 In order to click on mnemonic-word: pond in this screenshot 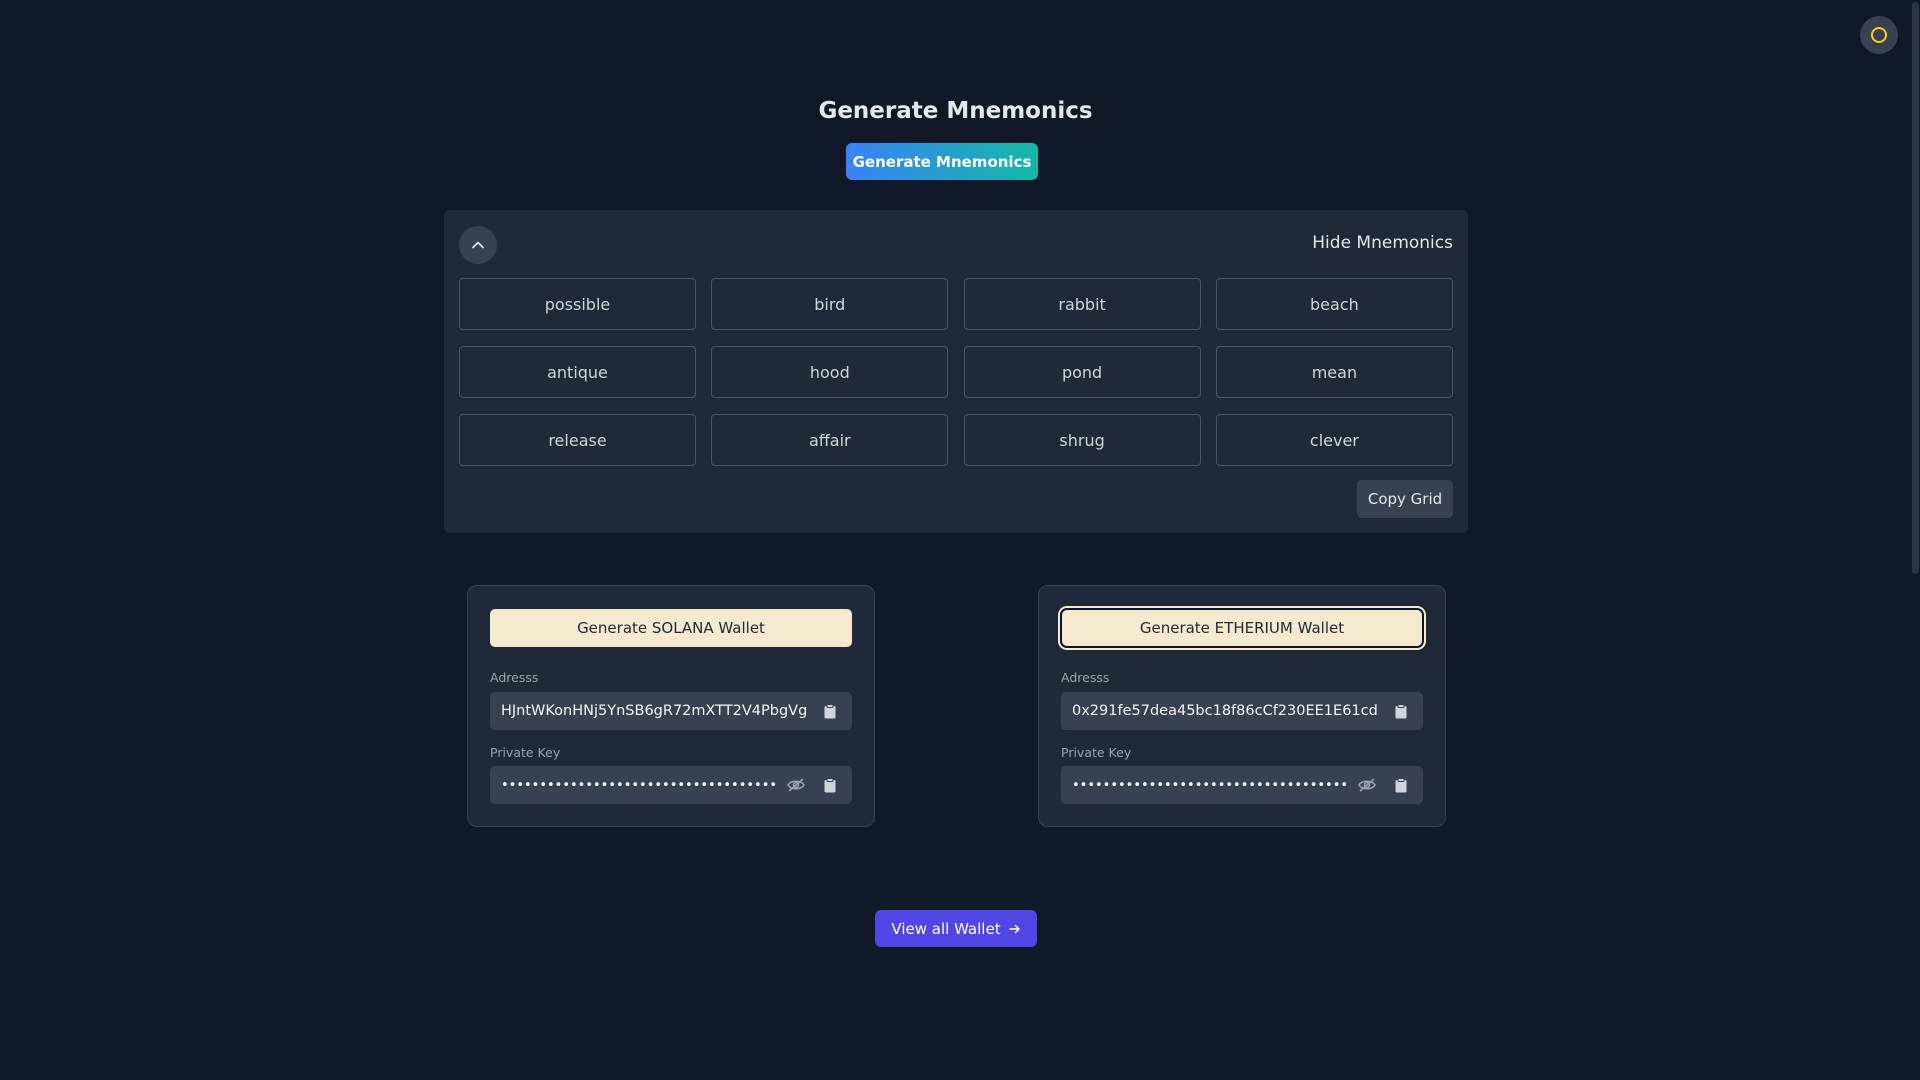, I will do `click(1082, 372)`.